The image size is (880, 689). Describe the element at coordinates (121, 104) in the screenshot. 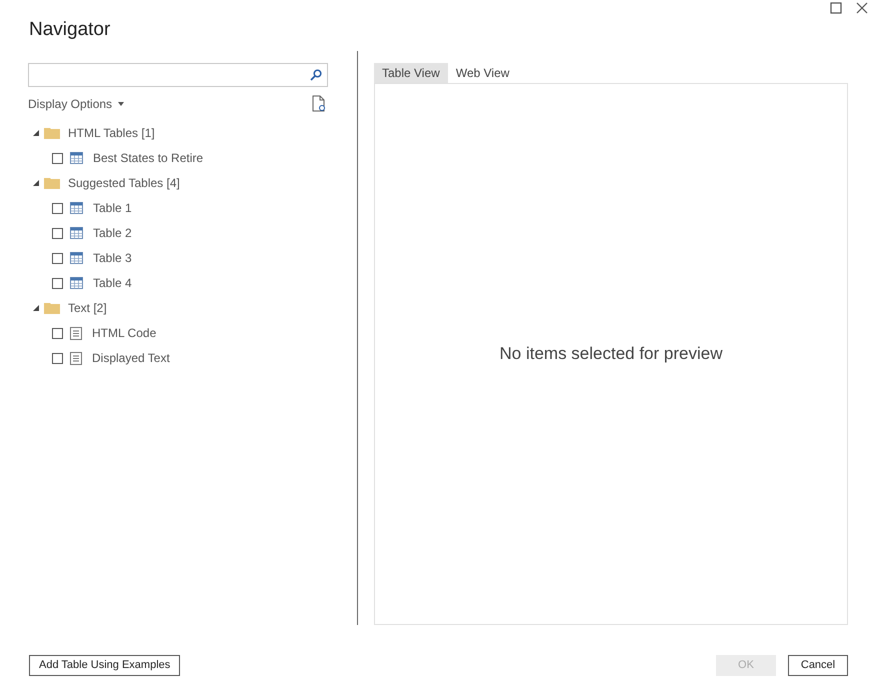

I see `caret-icon` at that location.